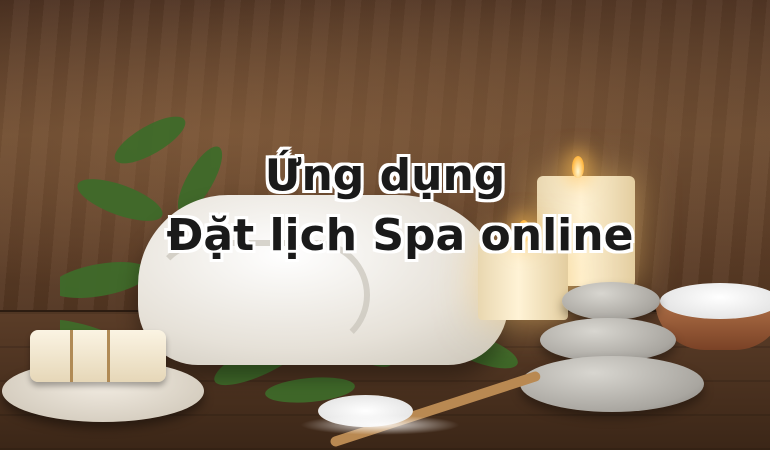 Image resolution: width=770 pixels, height=450 pixels. What do you see at coordinates (612, 384) in the screenshot?
I see `stone-bottom` at bounding box center [612, 384].